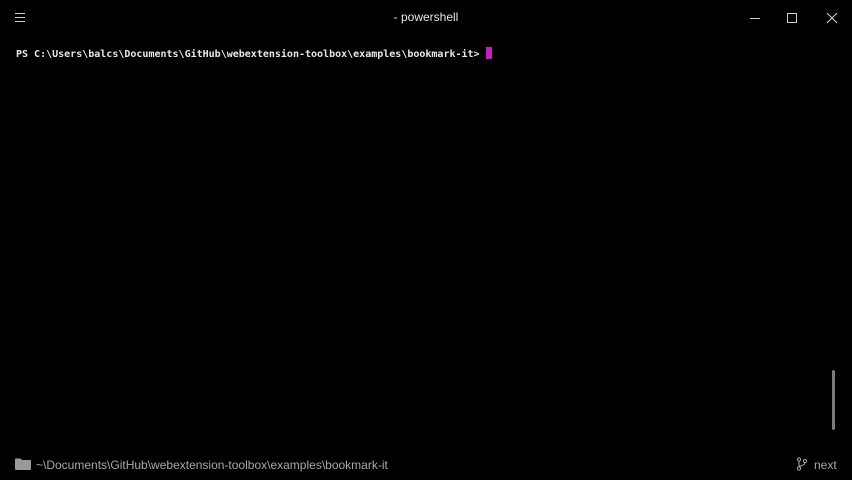  Describe the element at coordinates (23, 464) in the screenshot. I see `folder-icon` at that location.